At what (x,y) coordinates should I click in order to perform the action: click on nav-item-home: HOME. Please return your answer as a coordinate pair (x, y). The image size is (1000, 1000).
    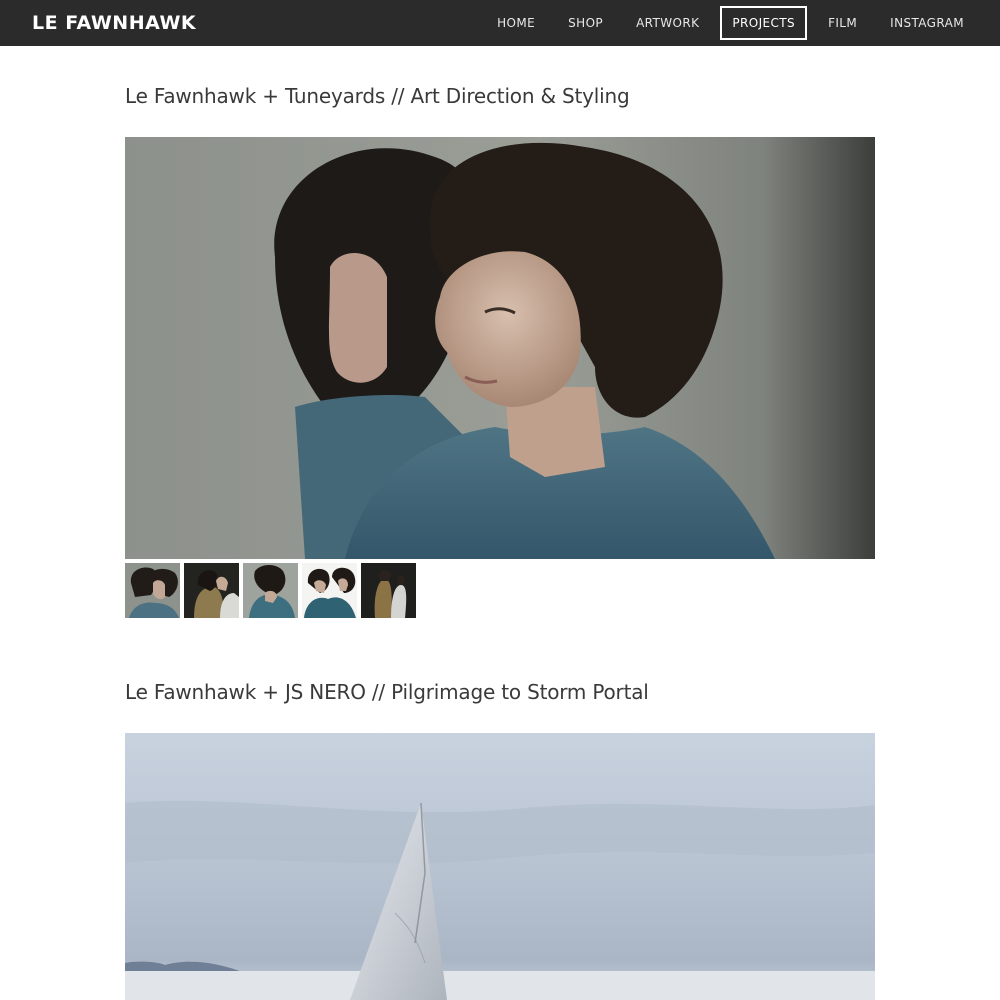
    Looking at the image, I should click on (516, 23).